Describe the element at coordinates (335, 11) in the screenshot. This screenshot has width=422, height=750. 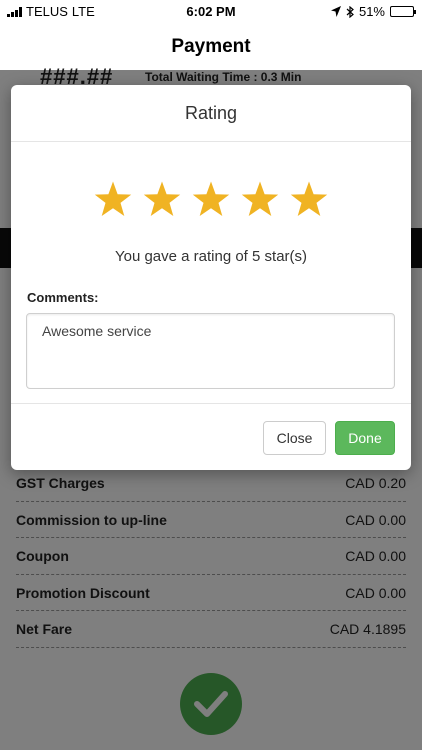
I see `location-arrow-icon` at that location.